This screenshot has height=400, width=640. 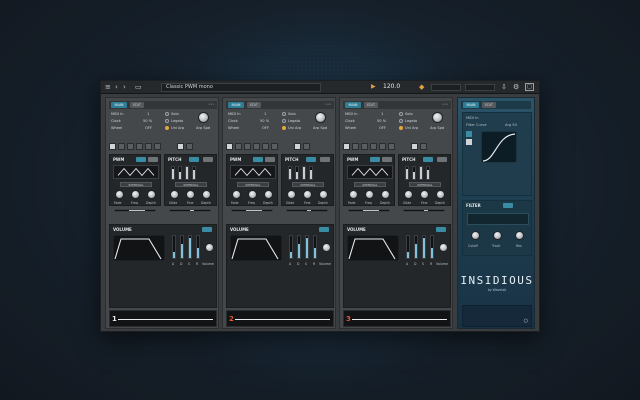 What do you see at coordinates (252, 194) in the screenshot?
I see `pwm-freq-knob` at bounding box center [252, 194].